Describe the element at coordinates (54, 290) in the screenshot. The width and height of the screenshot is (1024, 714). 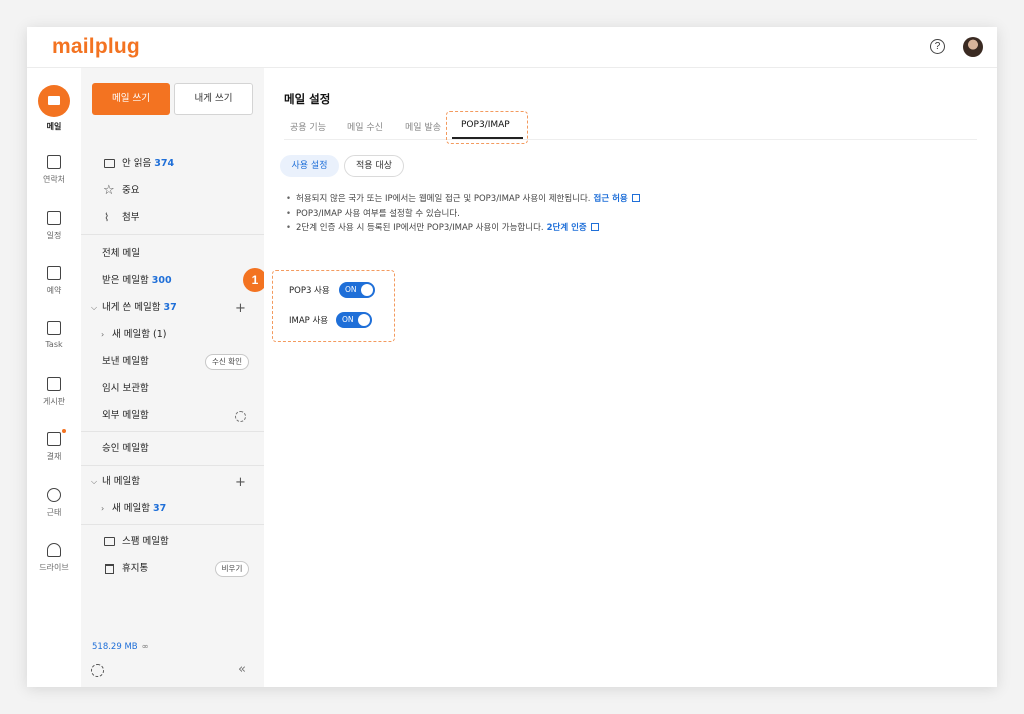
I see `rail-item-label: 예약` at that location.